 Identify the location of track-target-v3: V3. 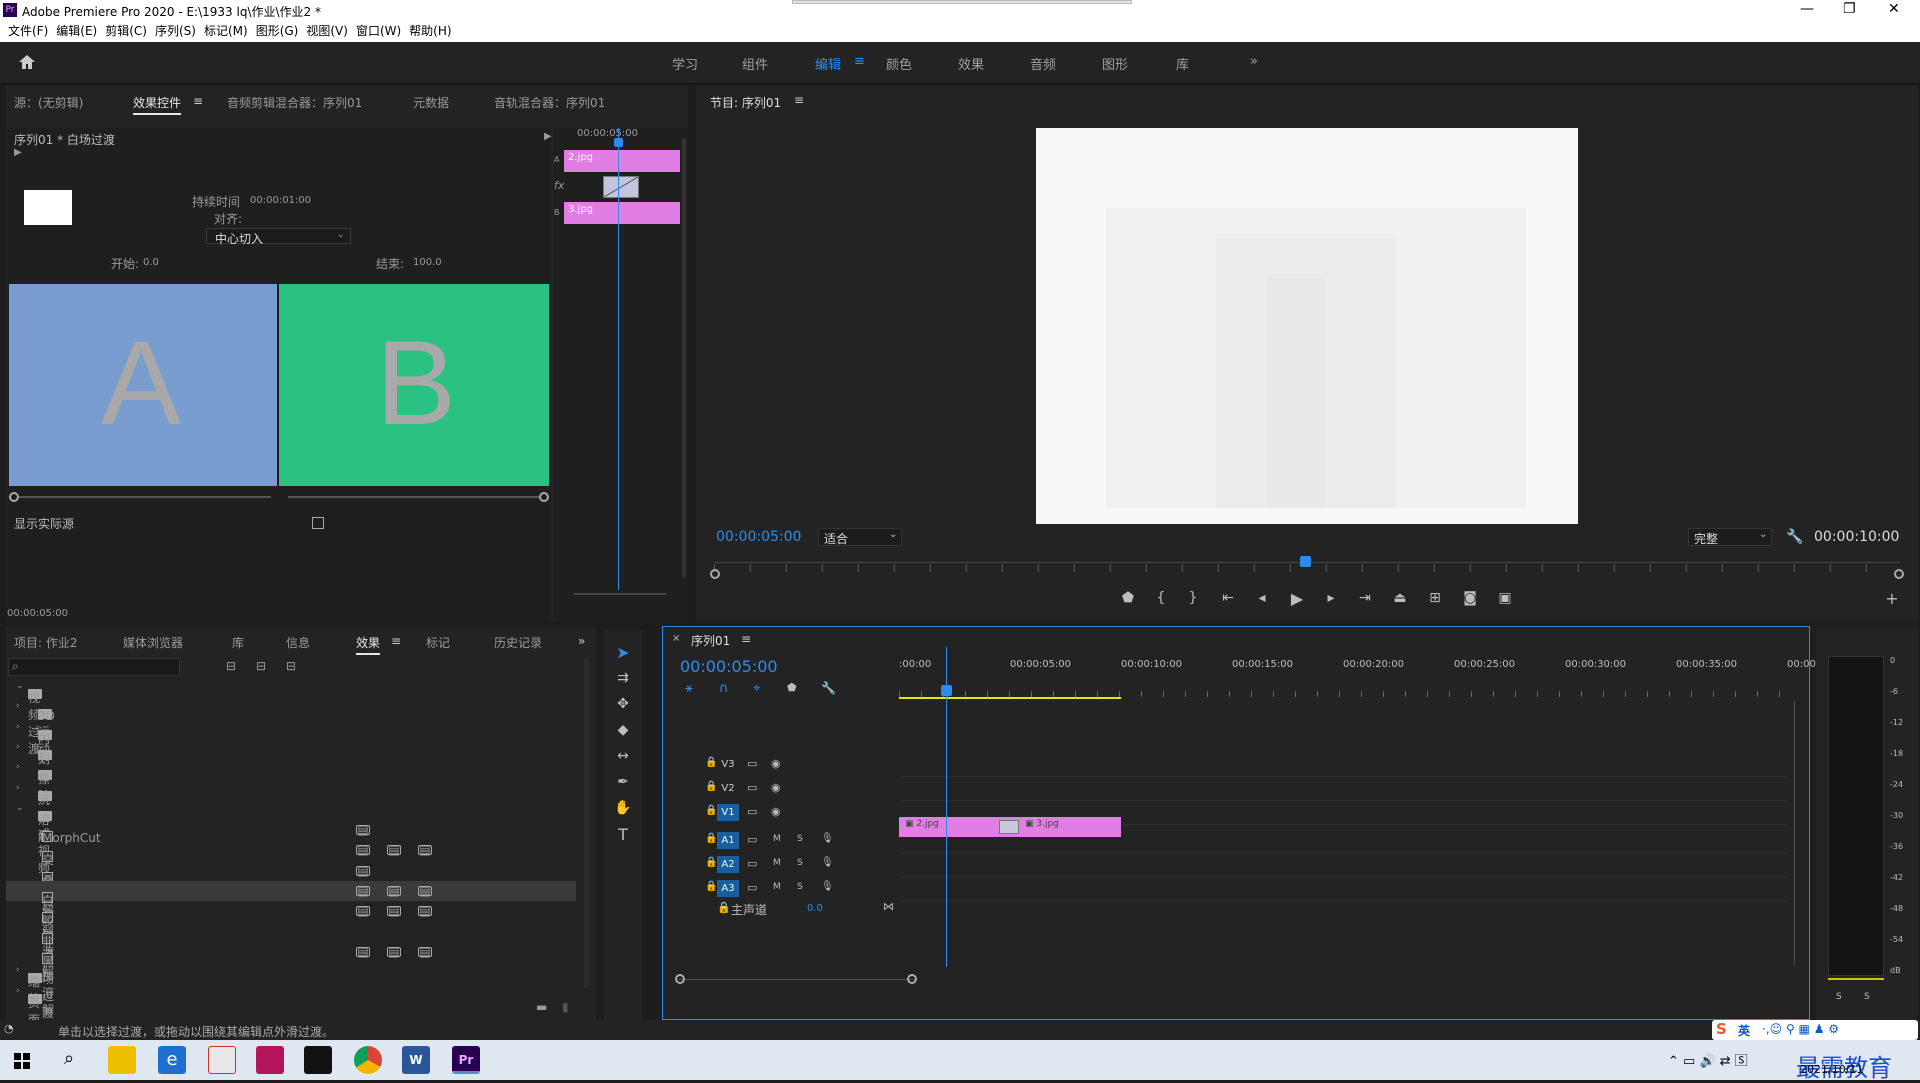
(728, 764).